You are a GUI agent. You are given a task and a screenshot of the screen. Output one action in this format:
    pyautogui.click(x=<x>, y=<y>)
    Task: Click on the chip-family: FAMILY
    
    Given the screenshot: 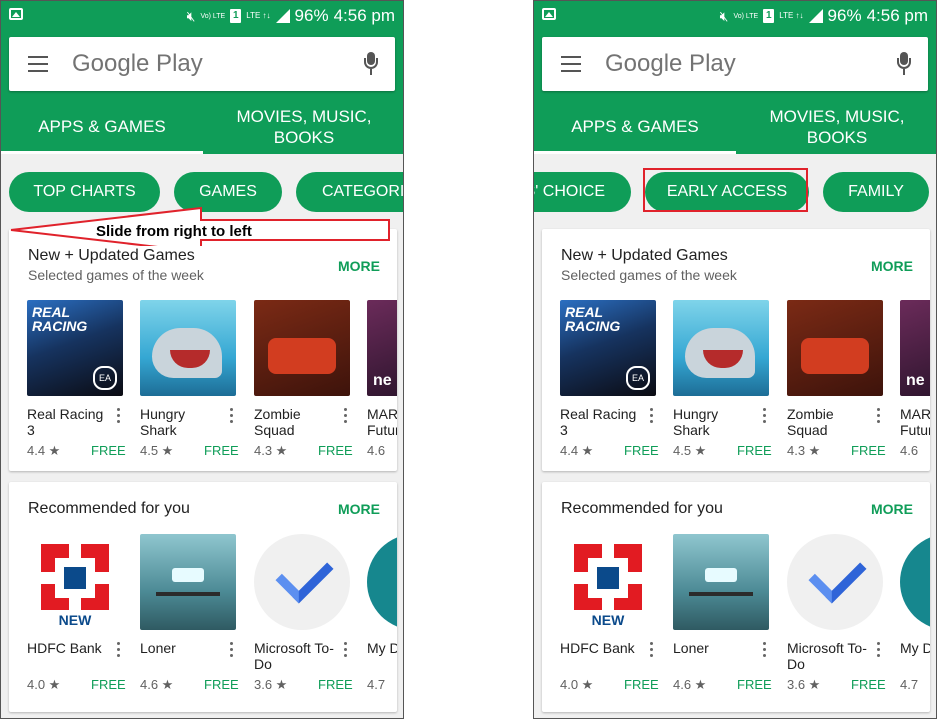 What is the action you would take?
    pyautogui.click(x=876, y=192)
    